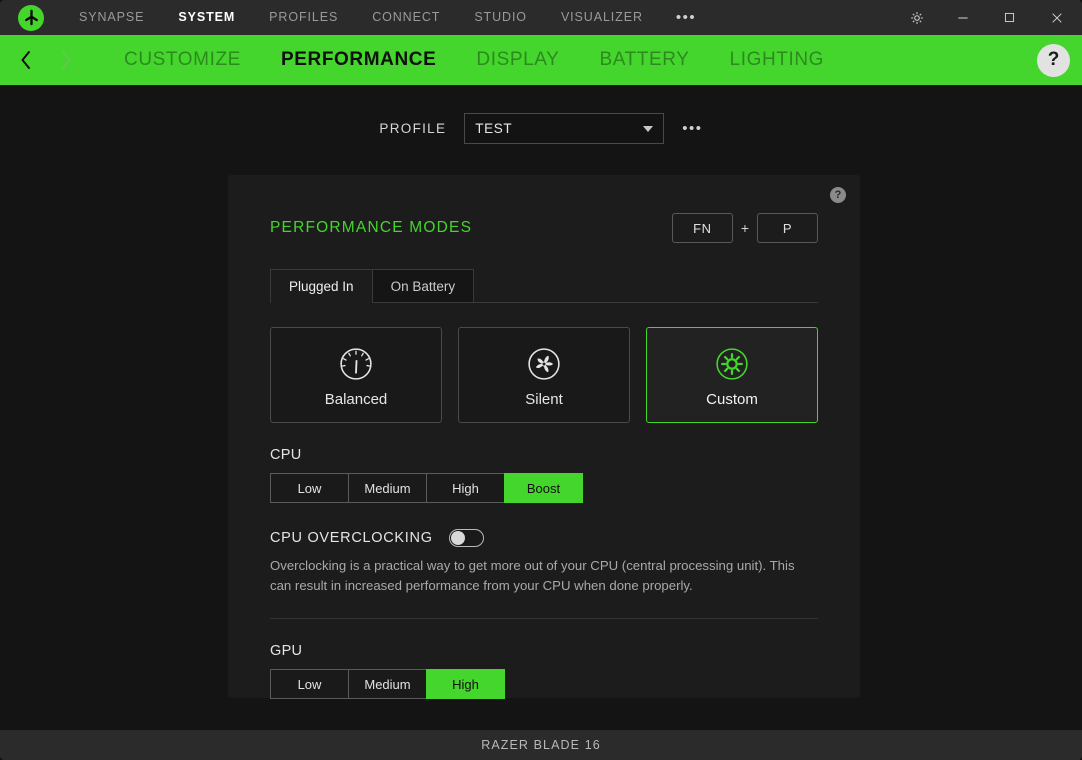  Describe the element at coordinates (544, 684) in the screenshot. I see `gpu-performance-segmented: Low Medium High` at that location.